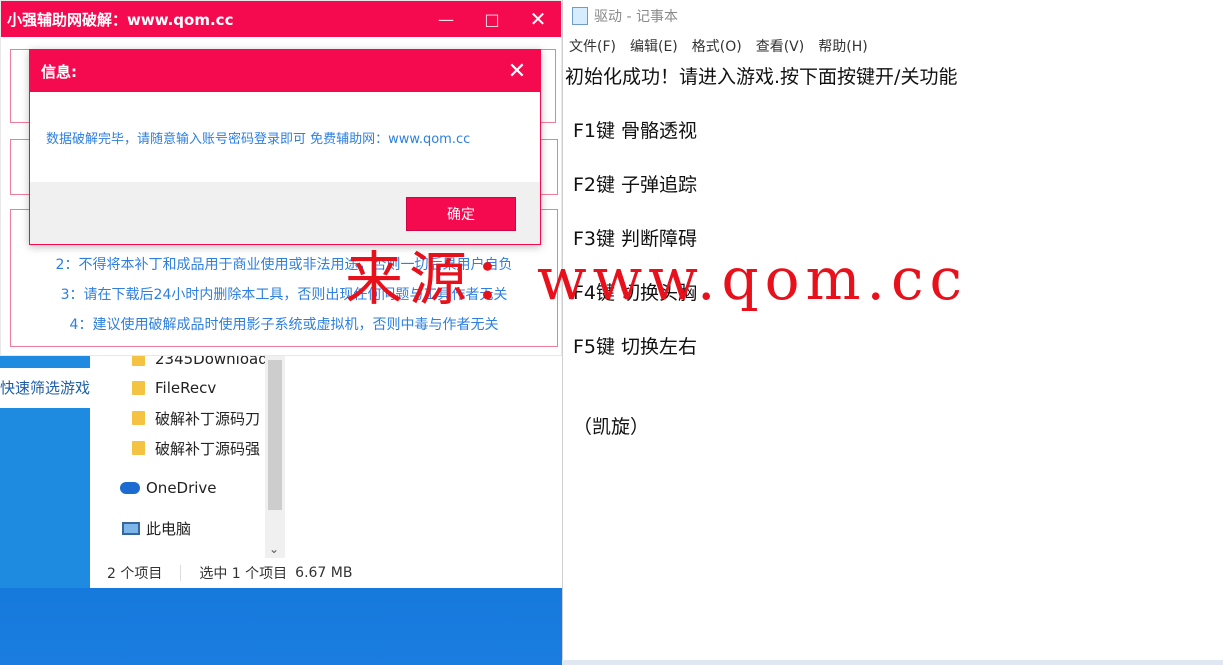 The height and width of the screenshot is (665, 1223). Describe the element at coordinates (538, 19) in the screenshot. I see `close-button: ✕` at that location.